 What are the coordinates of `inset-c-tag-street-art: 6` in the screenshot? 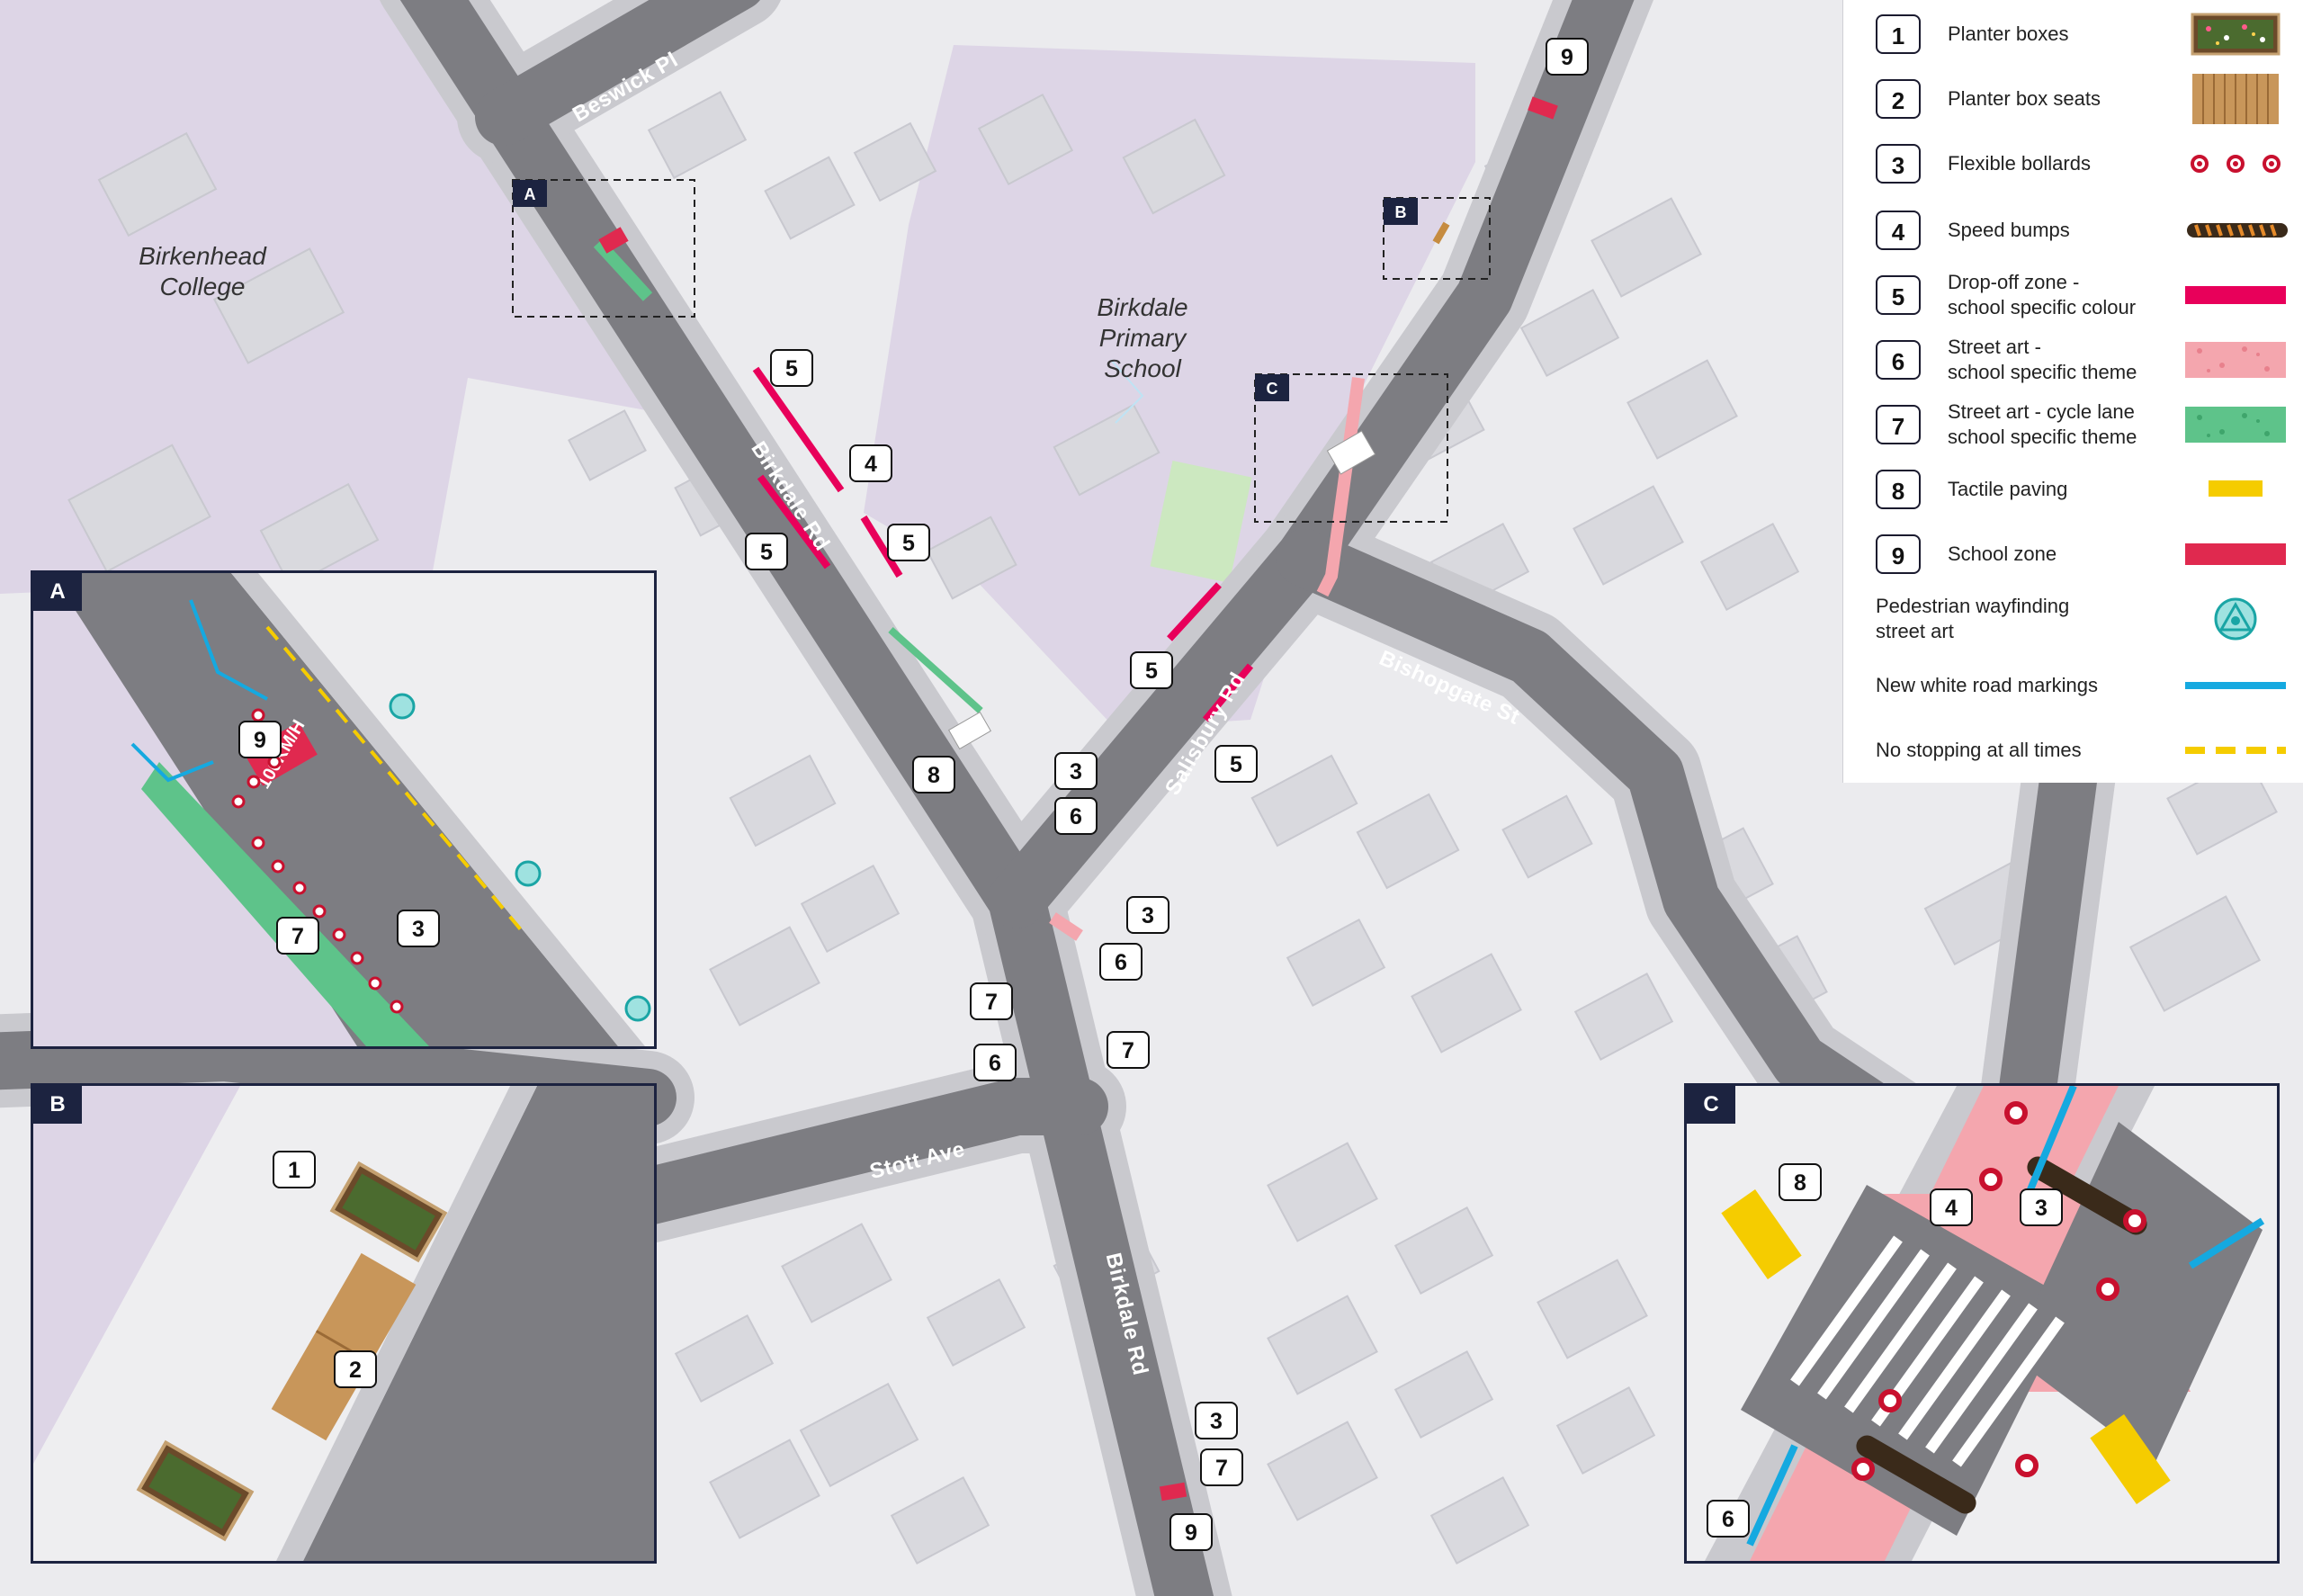 It's located at (1729, 1519).